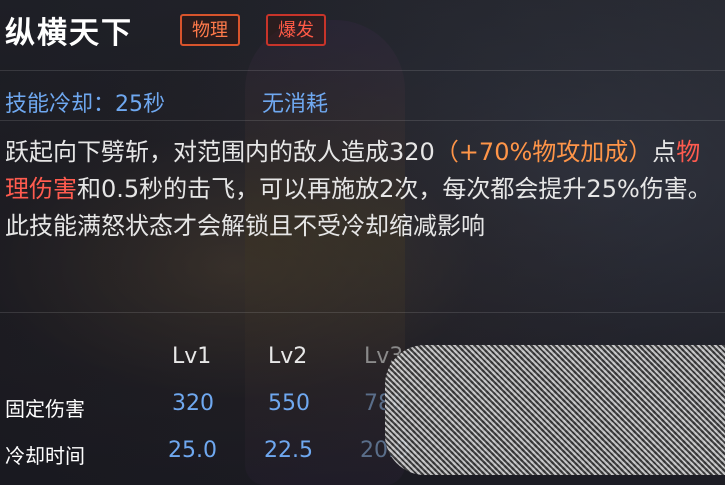 The width and height of the screenshot is (725, 485). What do you see at coordinates (85, 104) in the screenshot?
I see `cooldown-label: 技能冷却：25秒` at bounding box center [85, 104].